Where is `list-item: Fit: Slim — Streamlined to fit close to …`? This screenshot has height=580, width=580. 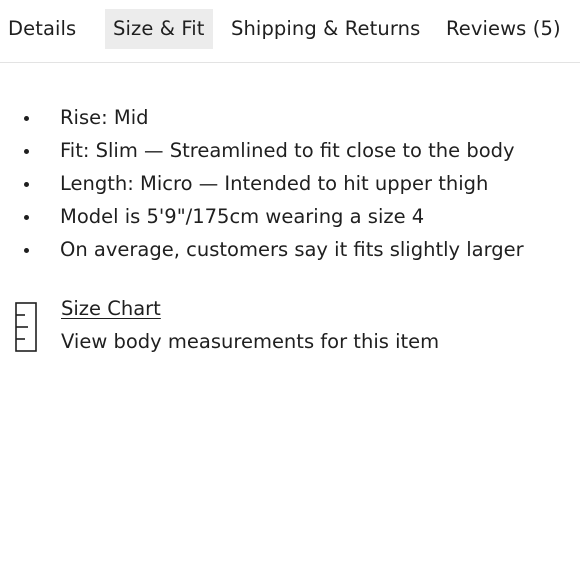
list-item: Fit: Slim — Streamlined to fit close to … is located at coordinates (290, 150).